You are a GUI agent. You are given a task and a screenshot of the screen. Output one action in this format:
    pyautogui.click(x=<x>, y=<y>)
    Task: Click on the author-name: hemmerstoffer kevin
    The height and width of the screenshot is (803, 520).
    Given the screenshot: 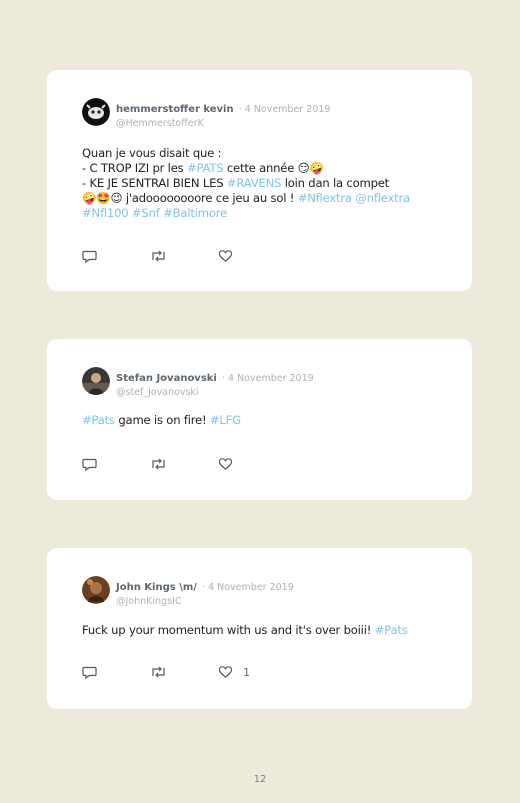 What is the action you would take?
    pyautogui.click(x=175, y=109)
    